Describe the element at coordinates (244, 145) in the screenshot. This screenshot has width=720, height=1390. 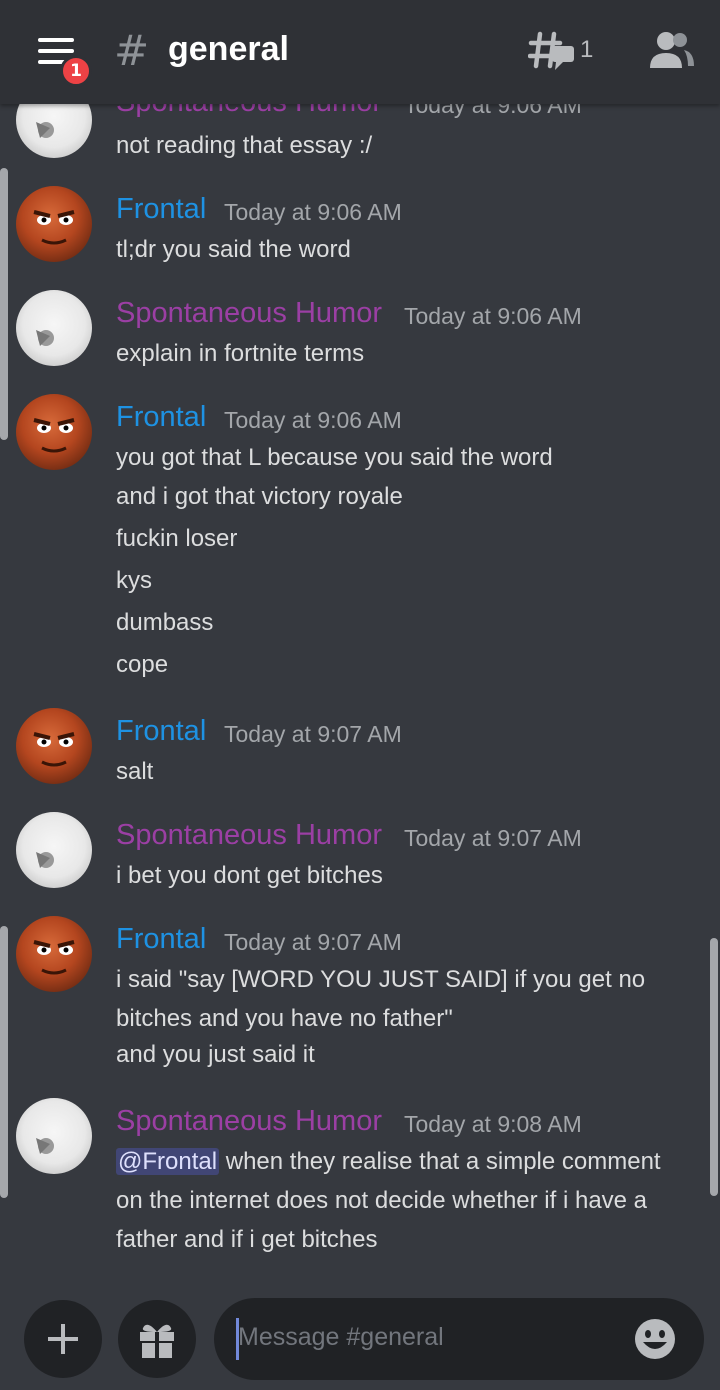
I see `message-text: not reading that essay :/` at that location.